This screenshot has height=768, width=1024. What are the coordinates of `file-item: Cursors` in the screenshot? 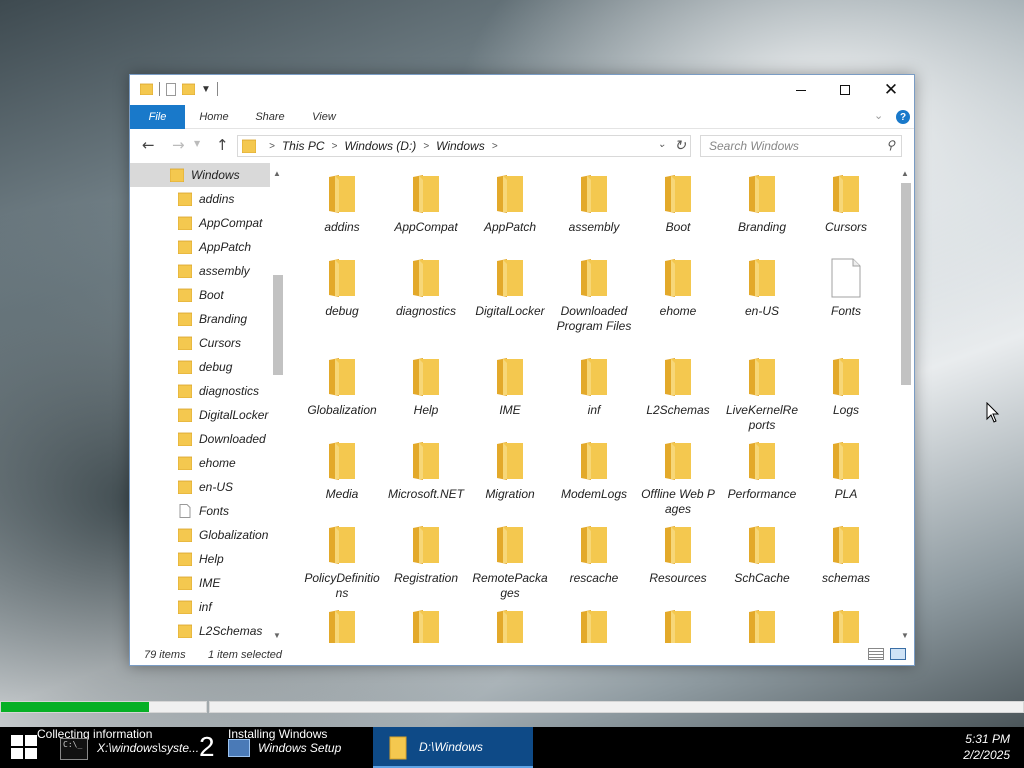 It's located at (846, 204).